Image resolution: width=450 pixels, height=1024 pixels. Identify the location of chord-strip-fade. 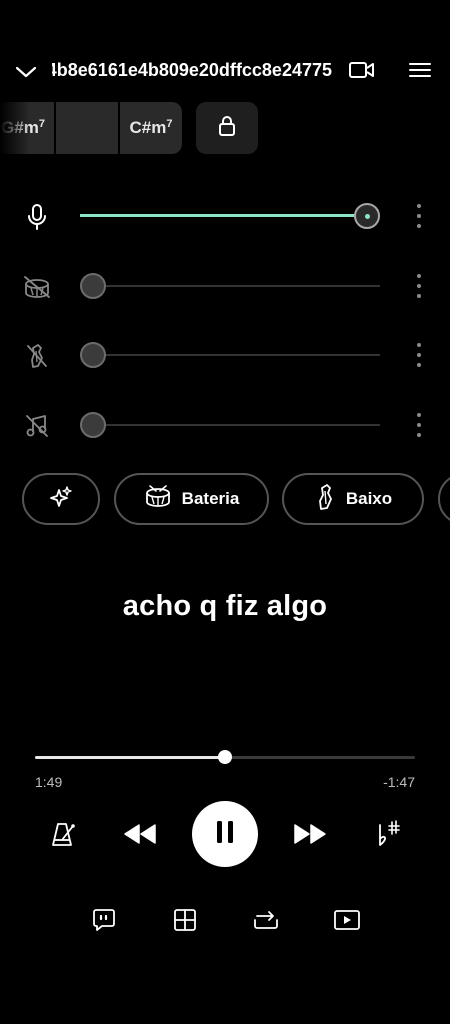
(15, 128).